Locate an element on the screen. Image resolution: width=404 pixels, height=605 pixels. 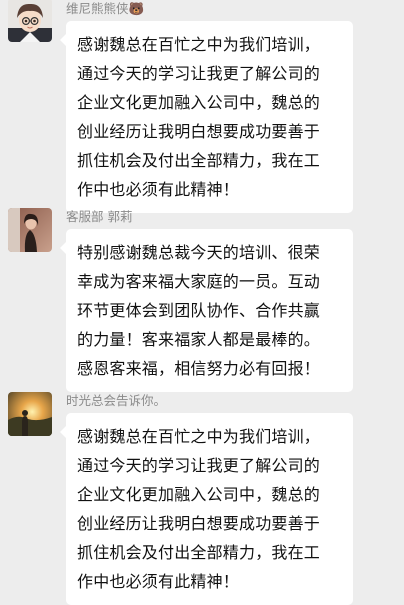
sender-name: 时光总会告诉你。 is located at coordinates (116, 400).